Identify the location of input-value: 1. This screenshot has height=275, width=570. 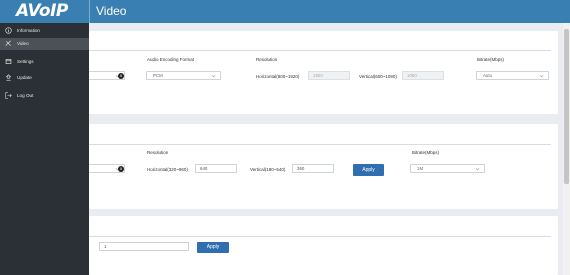
(105, 246).